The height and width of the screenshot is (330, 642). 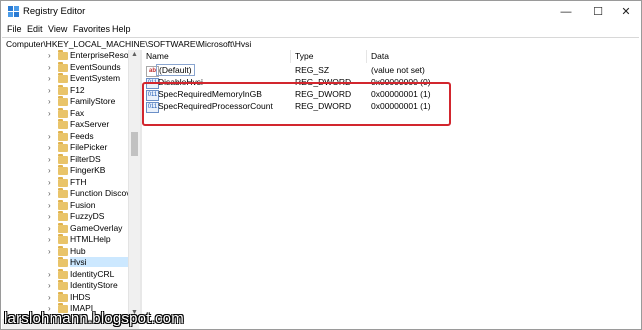 I want to click on column-header-name: Name, so click(x=216, y=56).